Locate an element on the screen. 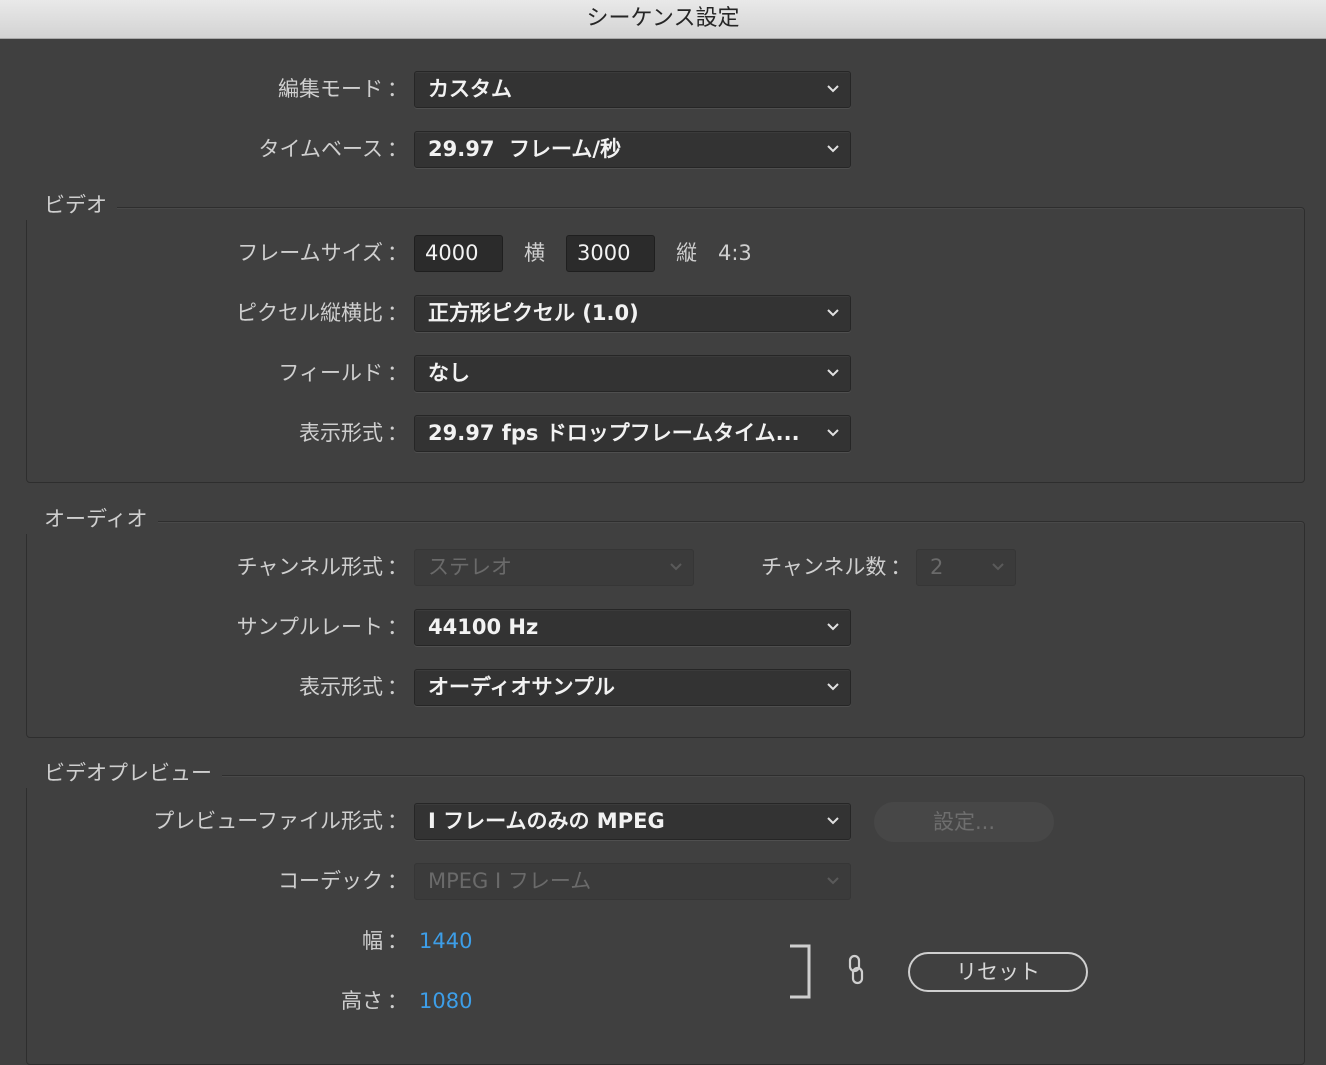 The height and width of the screenshot is (1065, 1326). frame-width-input: 4000 is located at coordinates (458, 253).